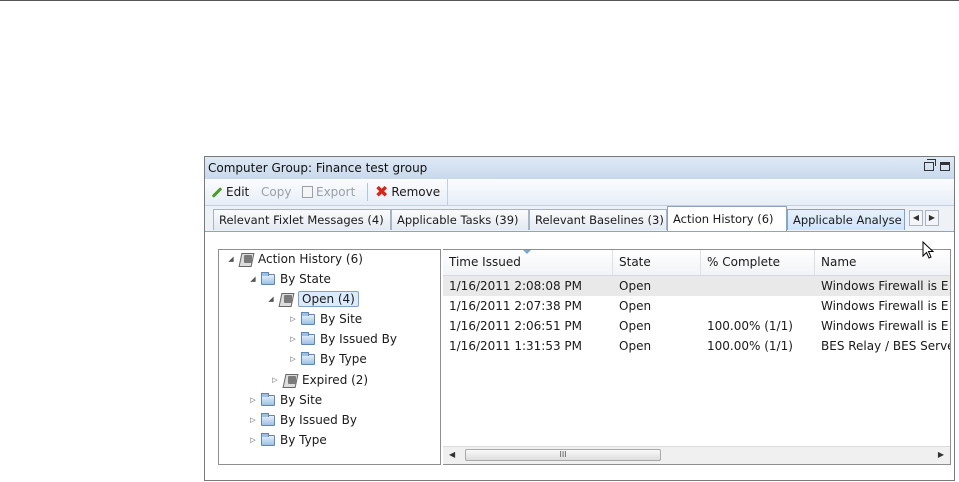  What do you see at coordinates (303, 420) in the screenshot?
I see `tree-node-by-issued-by: ▷ By Issued By` at bounding box center [303, 420].